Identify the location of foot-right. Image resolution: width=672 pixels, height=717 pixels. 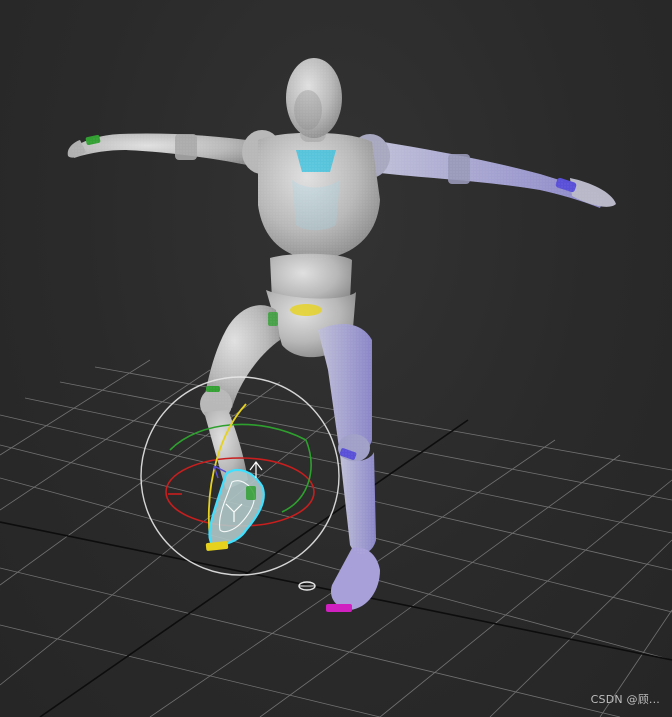
(355, 578).